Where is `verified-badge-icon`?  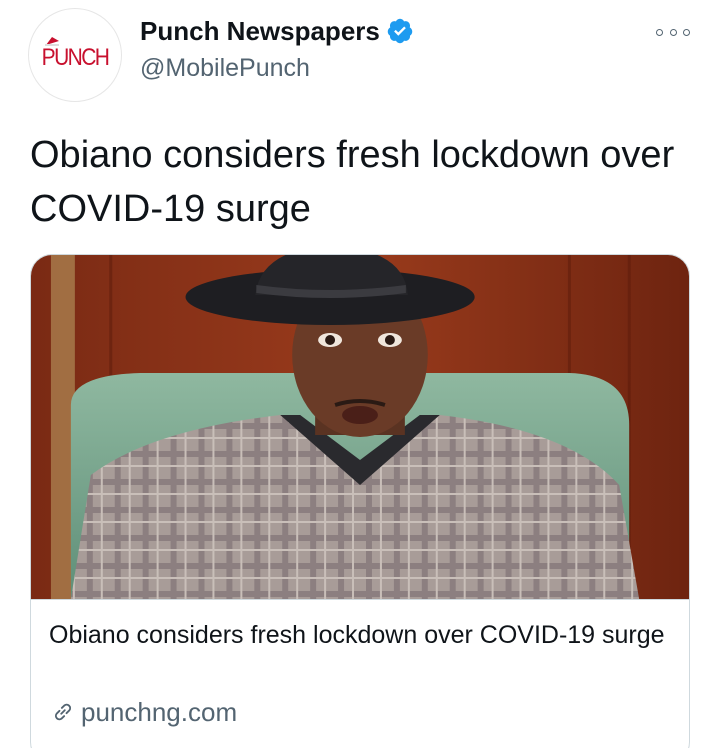
verified-badge-icon is located at coordinates (400, 31).